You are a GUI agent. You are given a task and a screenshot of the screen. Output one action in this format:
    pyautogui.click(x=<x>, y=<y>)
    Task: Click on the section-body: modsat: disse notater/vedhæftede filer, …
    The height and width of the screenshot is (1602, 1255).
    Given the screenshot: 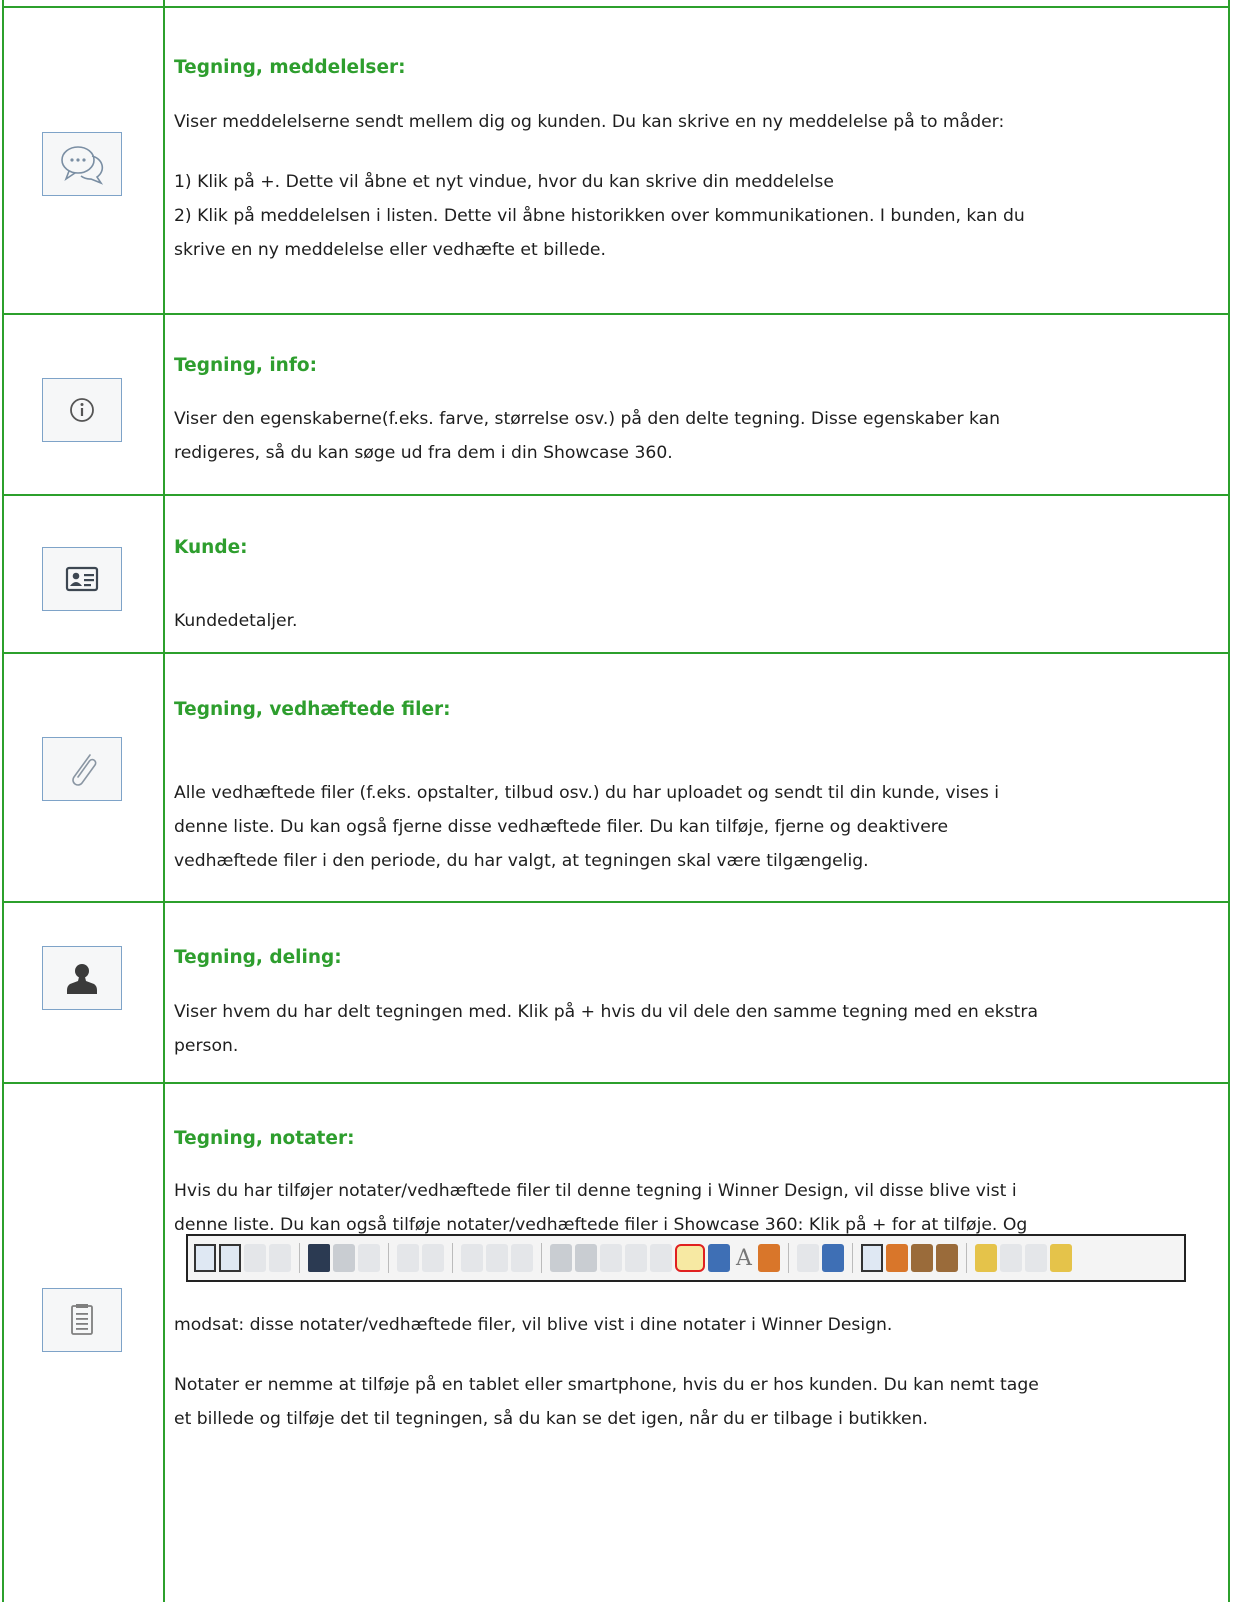 What is the action you would take?
    pyautogui.click(x=699, y=1325)
    